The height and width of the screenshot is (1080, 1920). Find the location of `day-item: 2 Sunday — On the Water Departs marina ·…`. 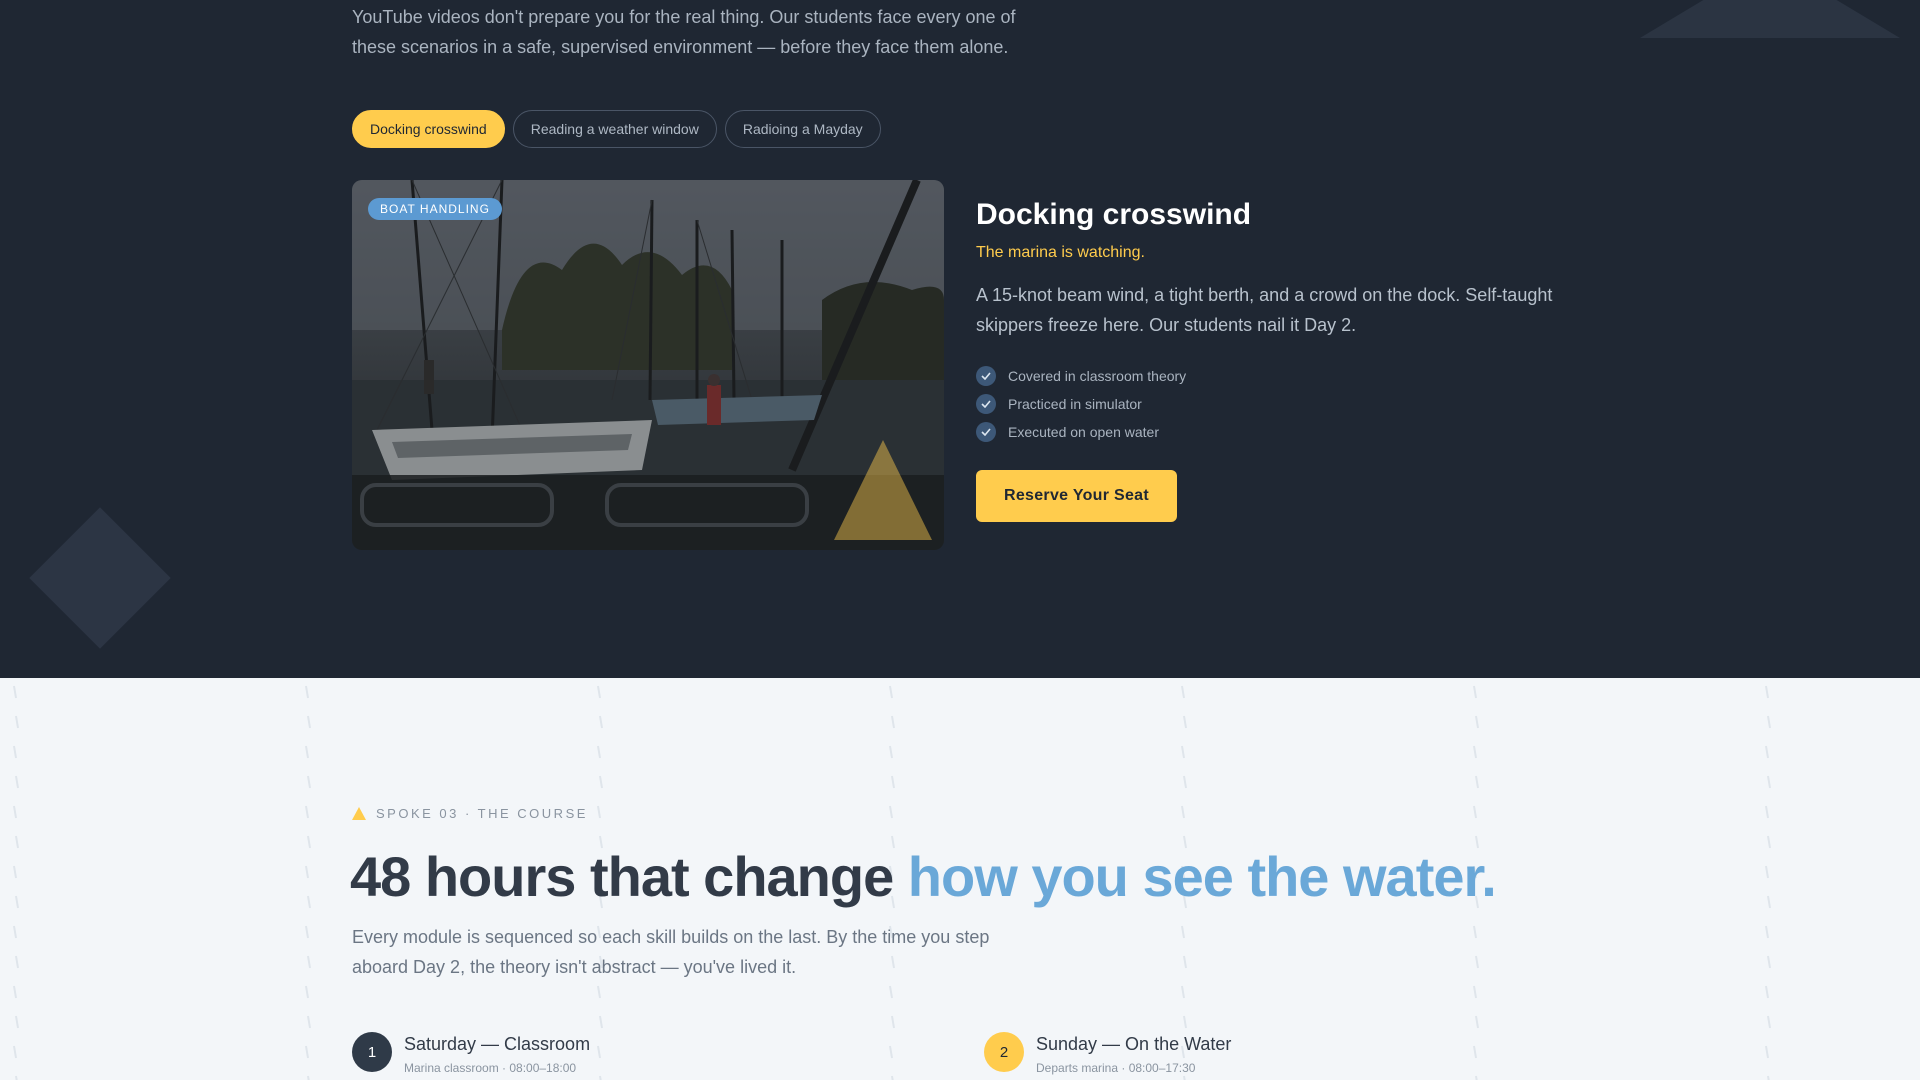

day-item: 2 Sunday — On the Water Departs marina ·… is located at coordinates (1107, 1053).